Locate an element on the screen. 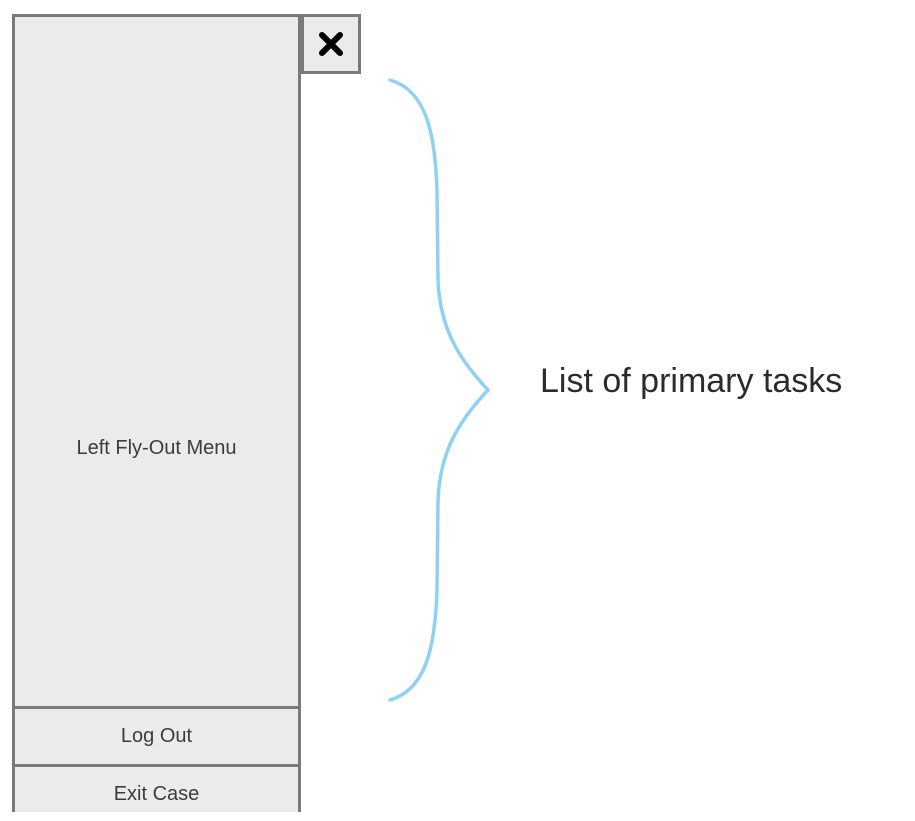 Image resolution: width=915 pixels, height=821 pixels. menu-title: Left Fly-Out Menu is located at coordinates (156, 447).